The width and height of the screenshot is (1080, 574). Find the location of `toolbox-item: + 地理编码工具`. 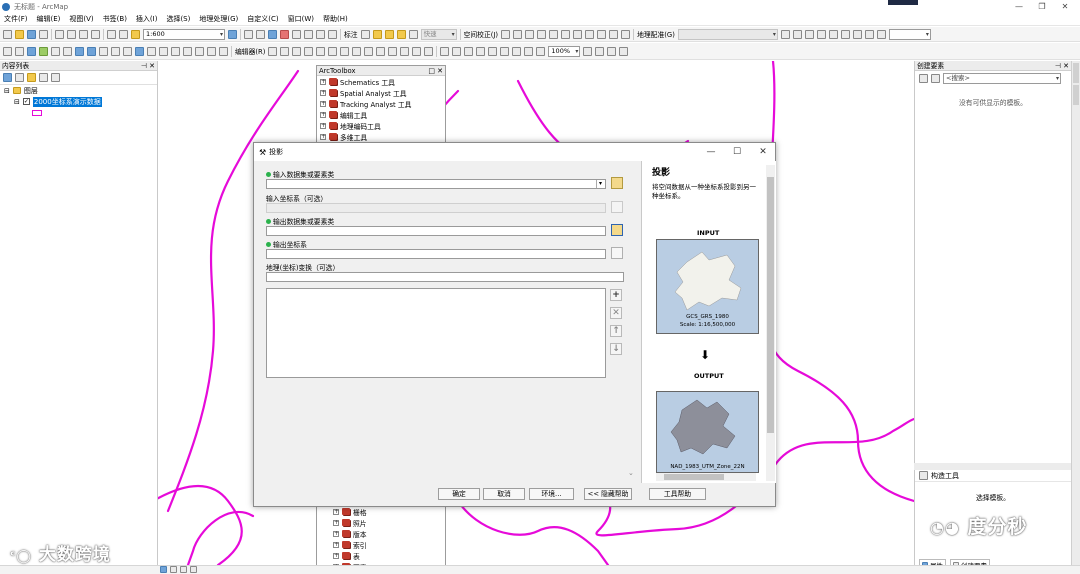

toolbox-item: + 地理编码工具 is located at coordinates (381, 125).